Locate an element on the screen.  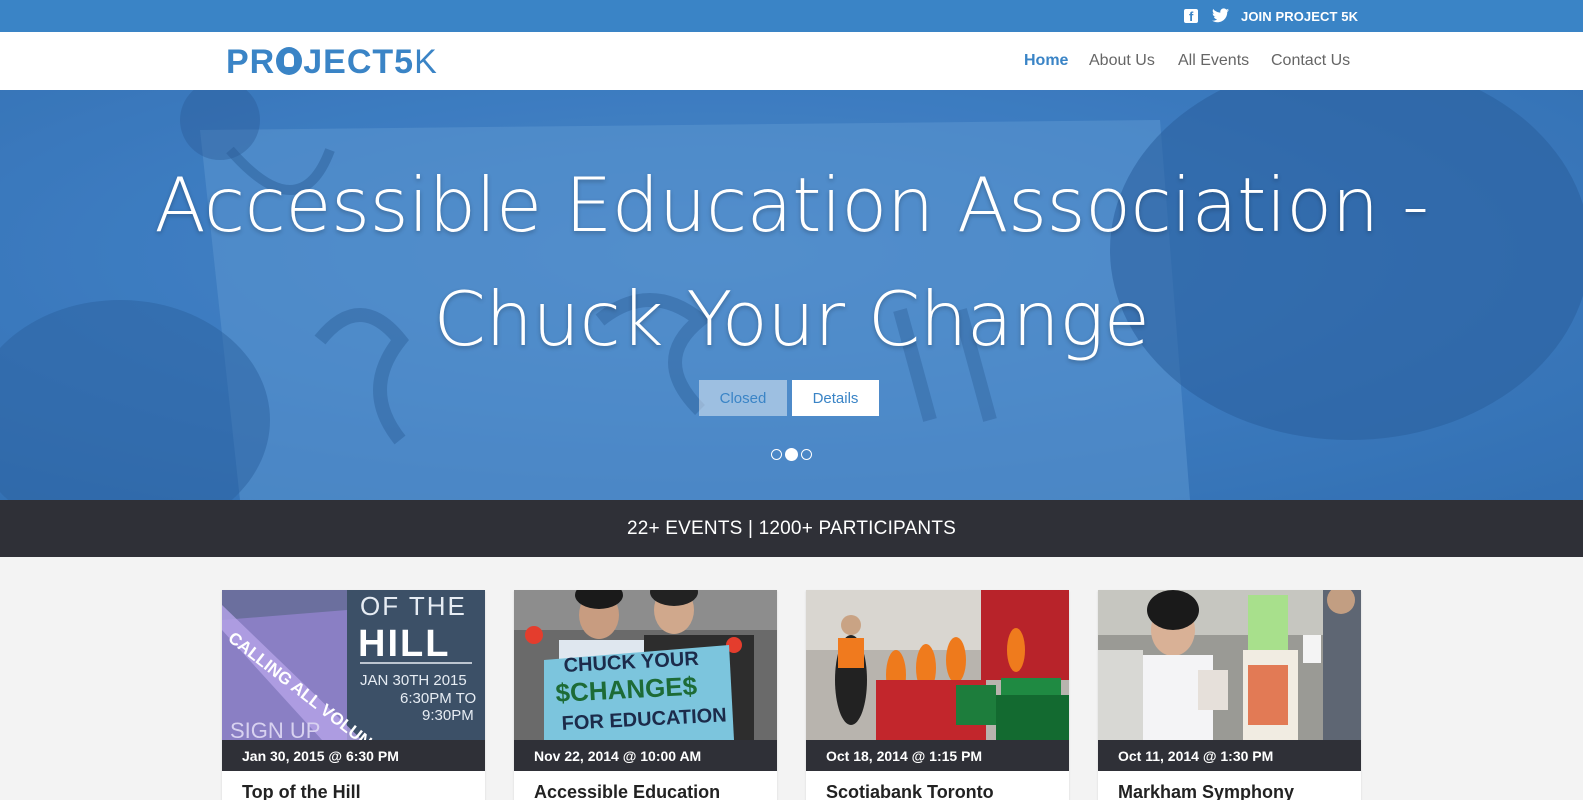
logo-text-start: PR is located at coordinates (251, 62).